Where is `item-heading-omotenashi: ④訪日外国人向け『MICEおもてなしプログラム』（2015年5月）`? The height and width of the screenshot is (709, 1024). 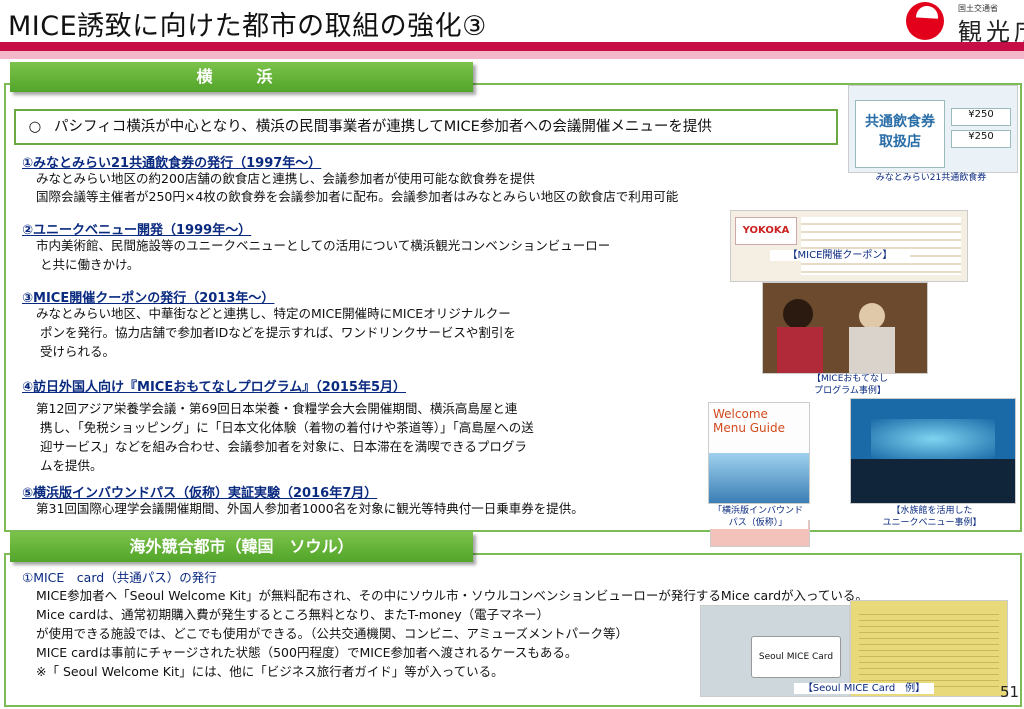
item-heading-omotenashi: ④訪日外国人向け『MICEおもてなしプログラム』（2015年5月） is located at coordinates (214, 387).